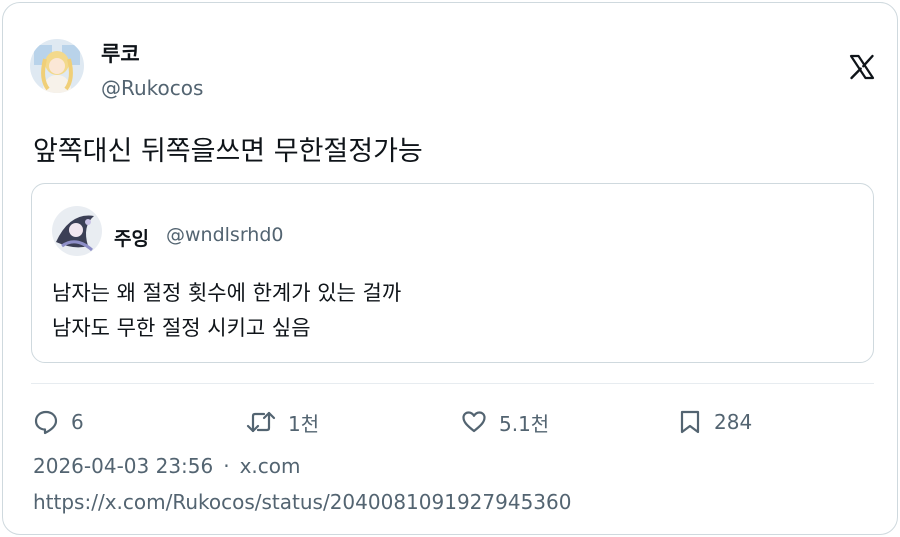 The image size is (900, 537). I want to click on quoted-text-line: 남자도 무한 절정 시키고 싶음, so click(181, 328).